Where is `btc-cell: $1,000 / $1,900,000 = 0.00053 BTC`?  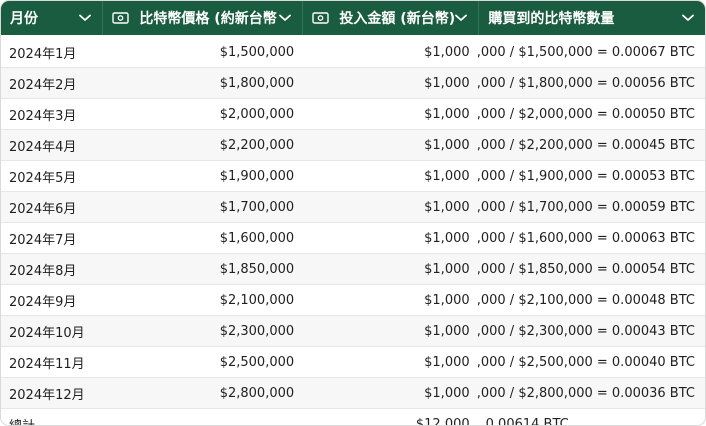
btc-cell: $1,000 / $1,900,000 = 0.00053 BTC is located at coordinates (586, 176).